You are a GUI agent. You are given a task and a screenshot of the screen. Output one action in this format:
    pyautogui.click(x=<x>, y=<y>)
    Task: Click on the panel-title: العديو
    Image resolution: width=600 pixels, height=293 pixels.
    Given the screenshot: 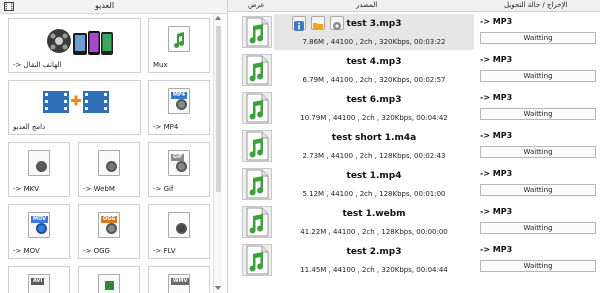 What is the action you would take?
    pyautogui.click(x=105, y=5)
    